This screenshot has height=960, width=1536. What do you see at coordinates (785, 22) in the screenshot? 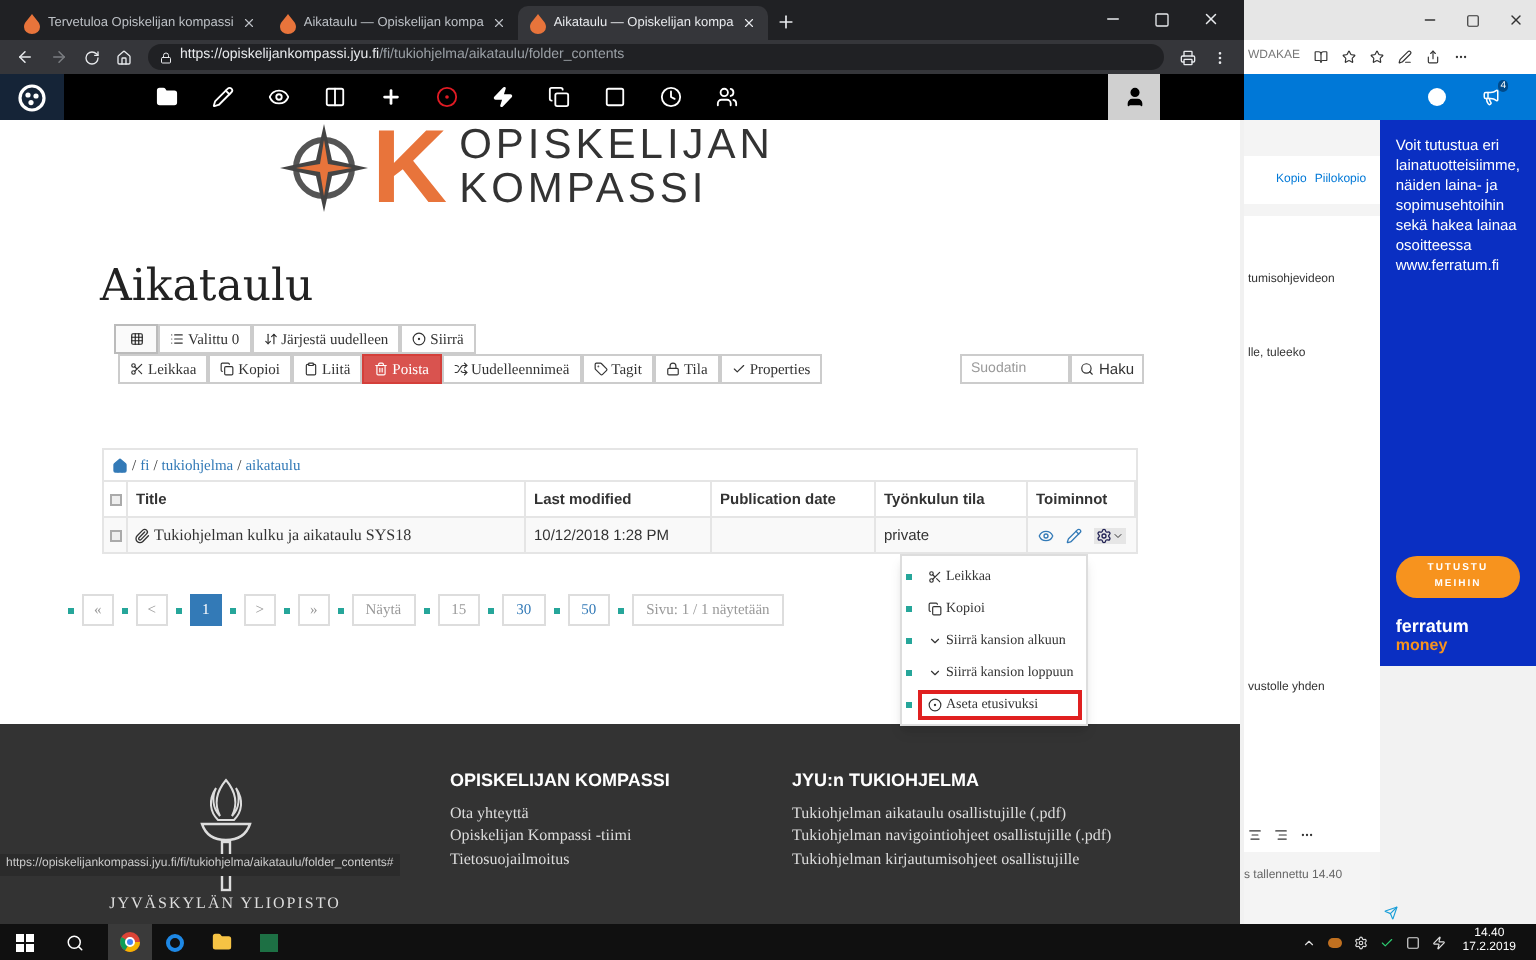
I see `new-tab-icon` at bounding box center [785, 22].